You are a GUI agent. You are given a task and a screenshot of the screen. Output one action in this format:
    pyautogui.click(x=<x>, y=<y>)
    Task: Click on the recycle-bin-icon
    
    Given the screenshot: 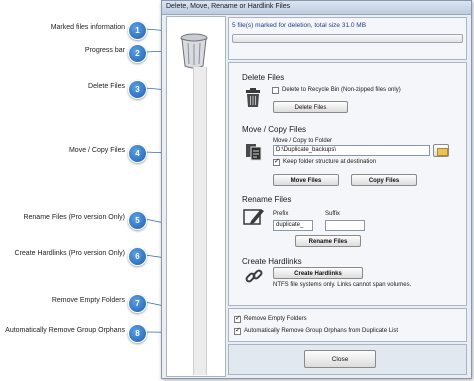 What is the action you would take?
    pyautogui.click(x=194, y=52)
    